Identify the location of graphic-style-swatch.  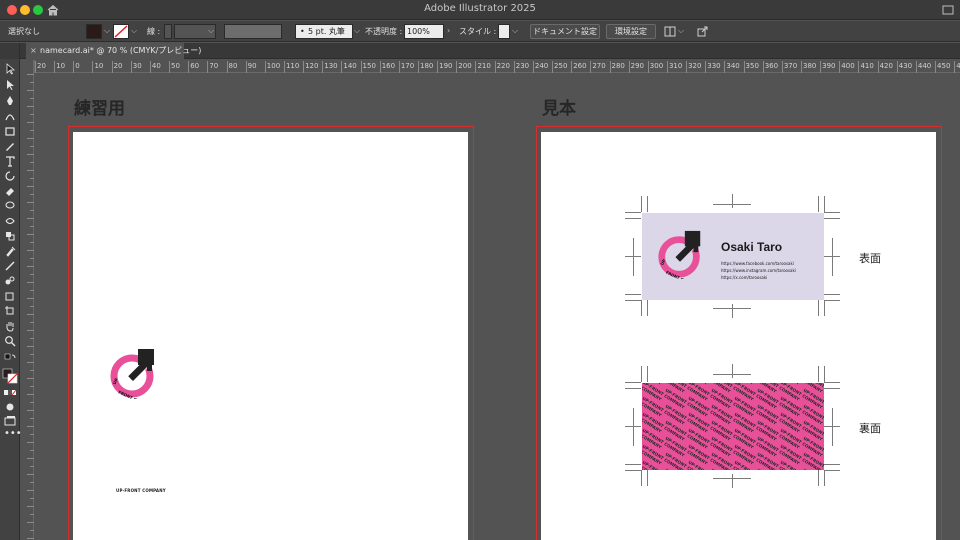
(504, 31).